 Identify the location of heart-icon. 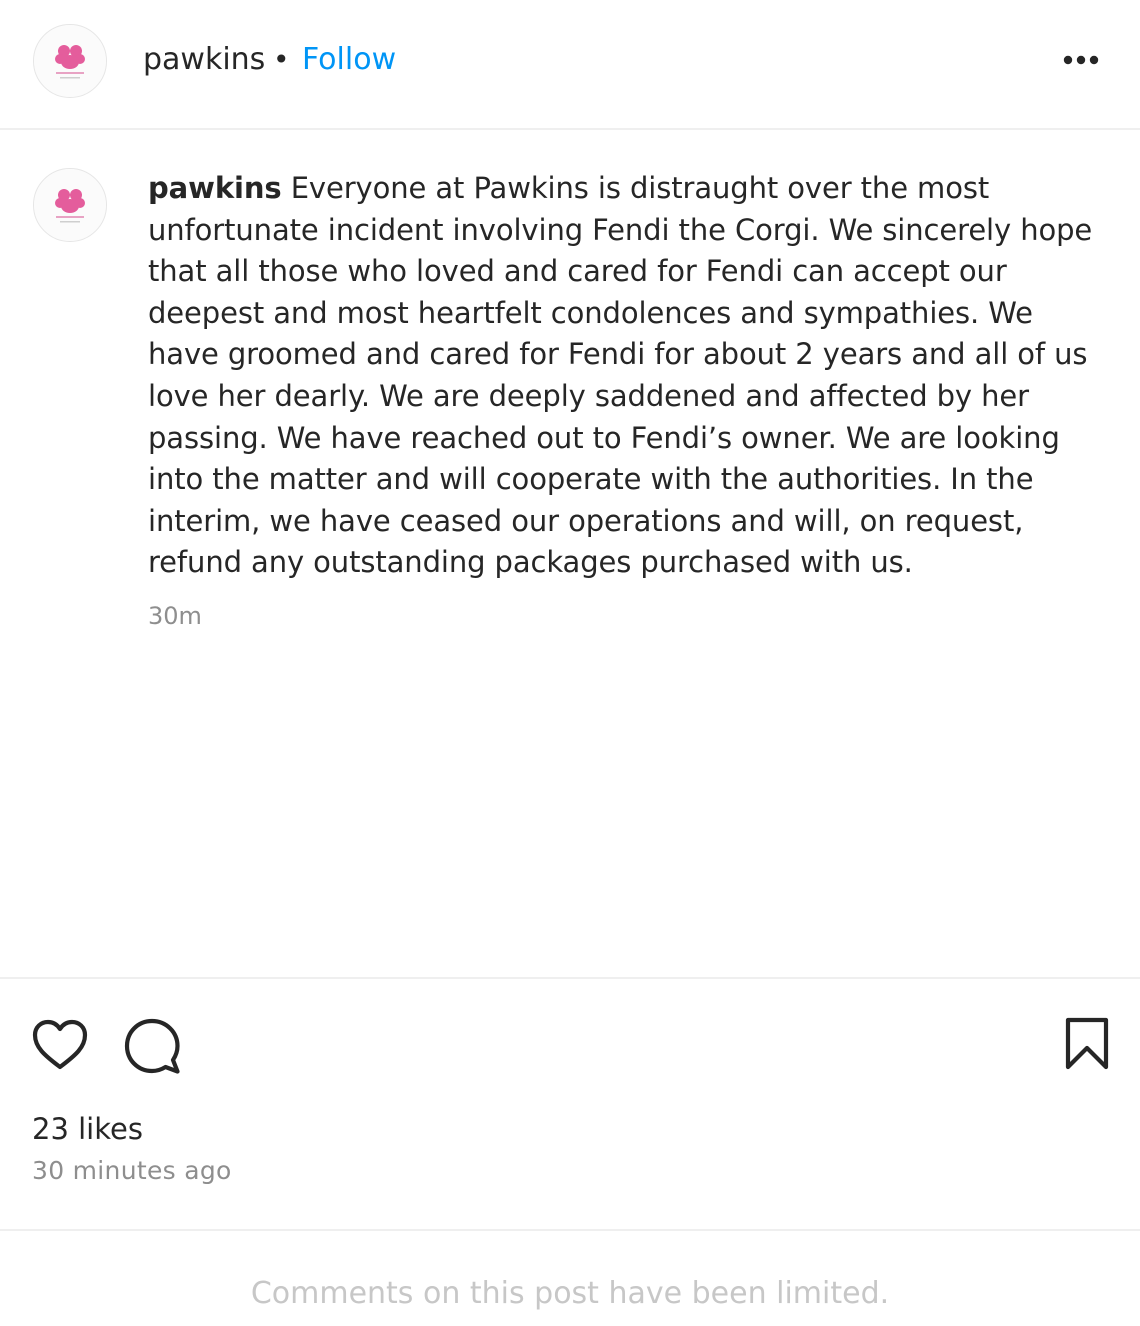
(60, 1045).